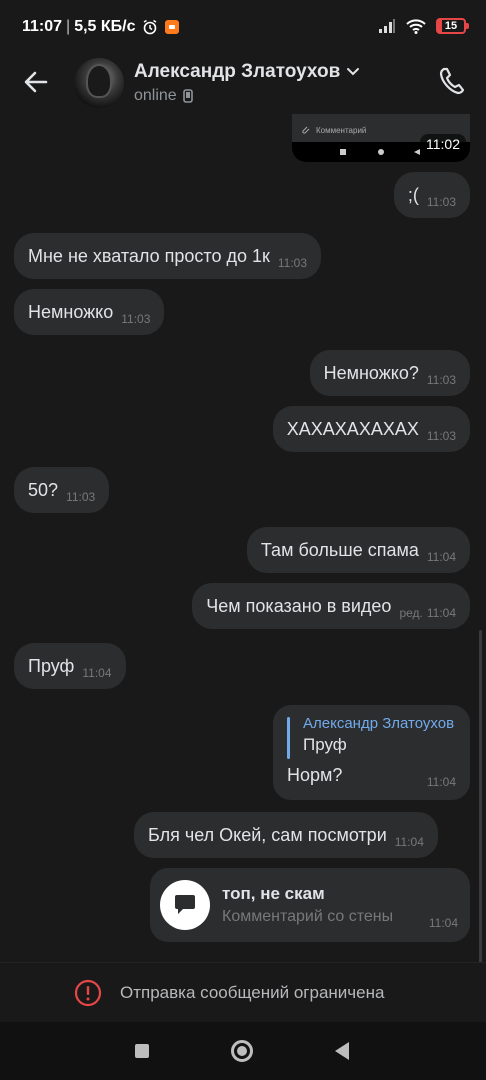 Image resolution: width=486 pixels, height=1080 pixels. I want to click on home-button, so click(242, 1051).